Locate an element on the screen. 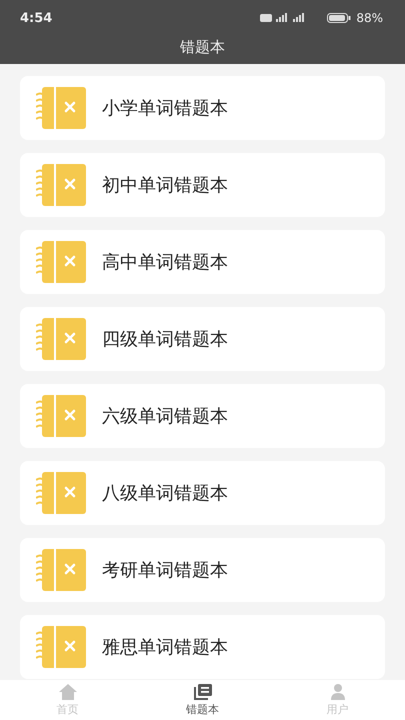  tab-bar-item: 错题本 is located at coordinates (202, 700).